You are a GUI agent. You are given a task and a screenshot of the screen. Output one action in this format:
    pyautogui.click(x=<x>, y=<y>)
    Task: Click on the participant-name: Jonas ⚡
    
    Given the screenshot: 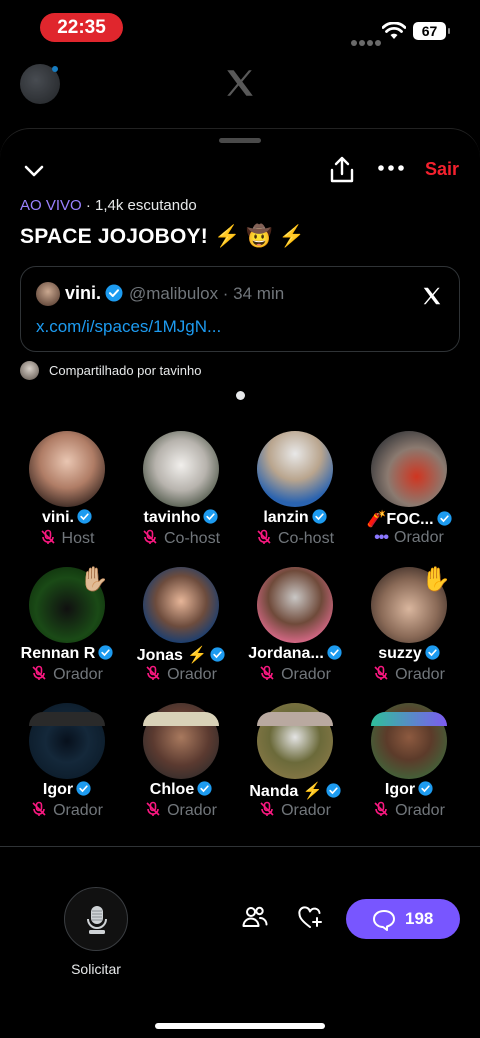 What is the action you would take?
    pyautogui.click(x=172, y=655)
    